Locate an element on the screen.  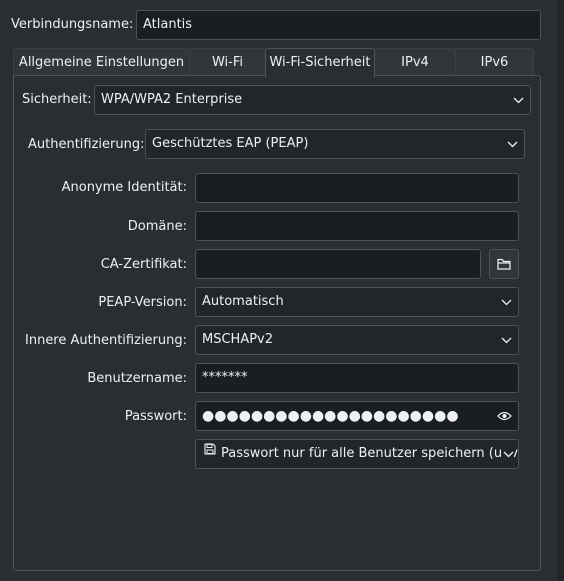
connection-name-label: Verbindungsname: is located at coordinates (72, 24).